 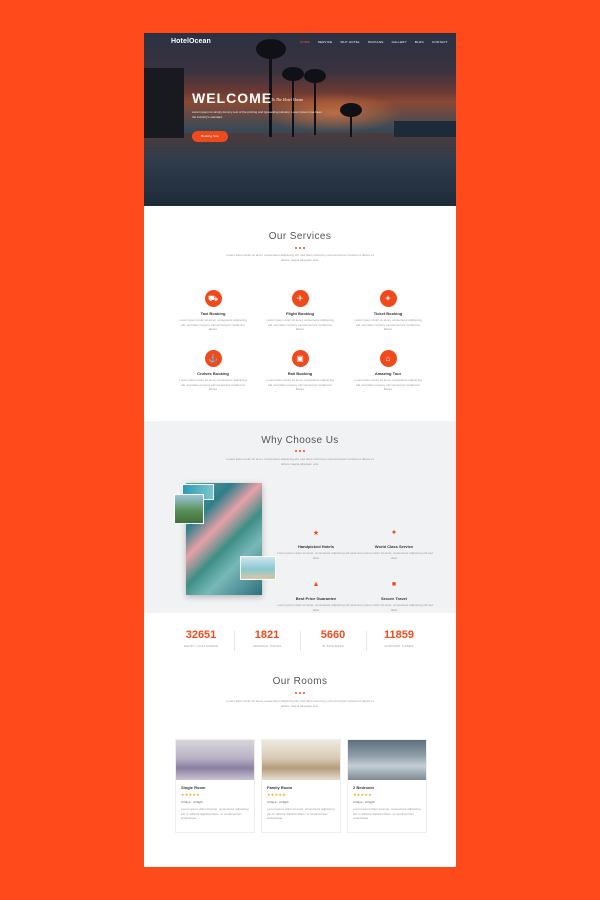 I want to click on stat-support-cases: 11859 SUPPORT CASES, so click(x=399, y=638).